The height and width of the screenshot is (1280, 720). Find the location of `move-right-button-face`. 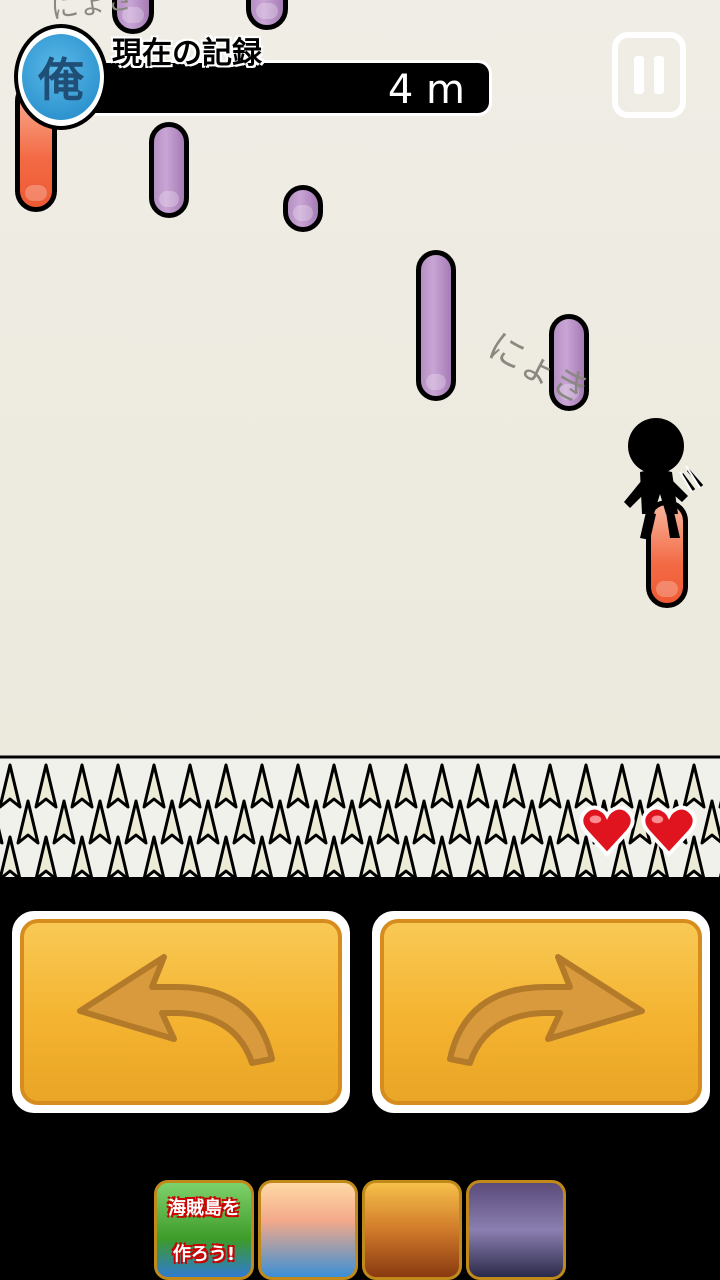

move-right-button-face is located at coordinates (541, 1012).